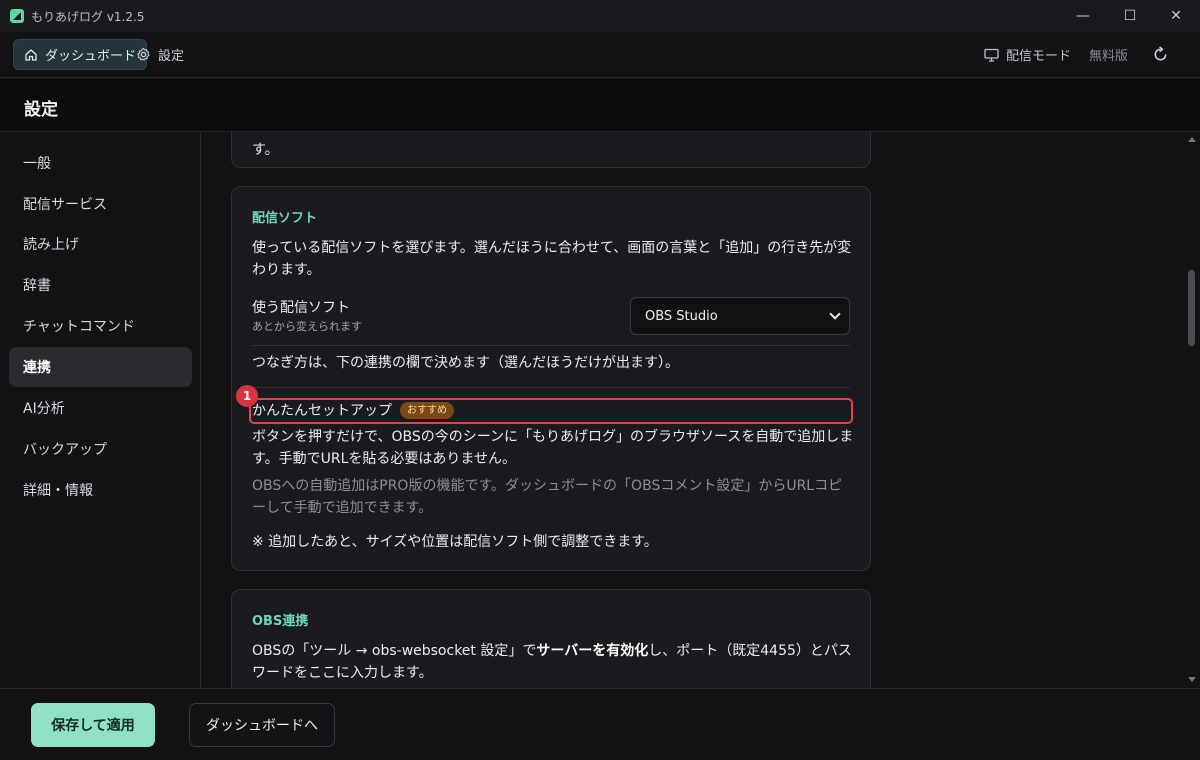 The width and height of the screenshot is (1200, 760). I want to click on sidebar-item-general: 一般, so click(100, 163).